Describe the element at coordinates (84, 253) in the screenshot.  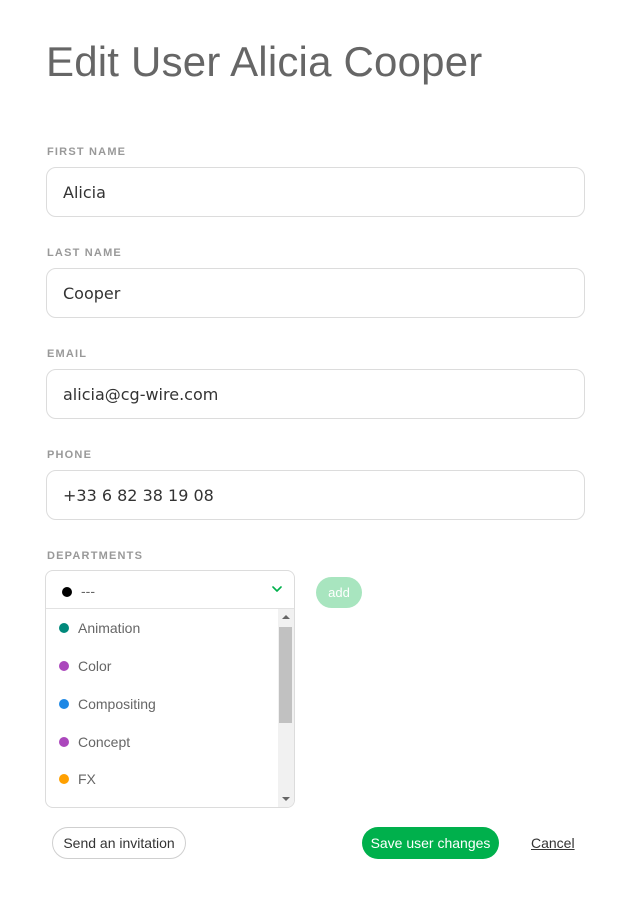
I see `last-name-label: Last name` at that location.